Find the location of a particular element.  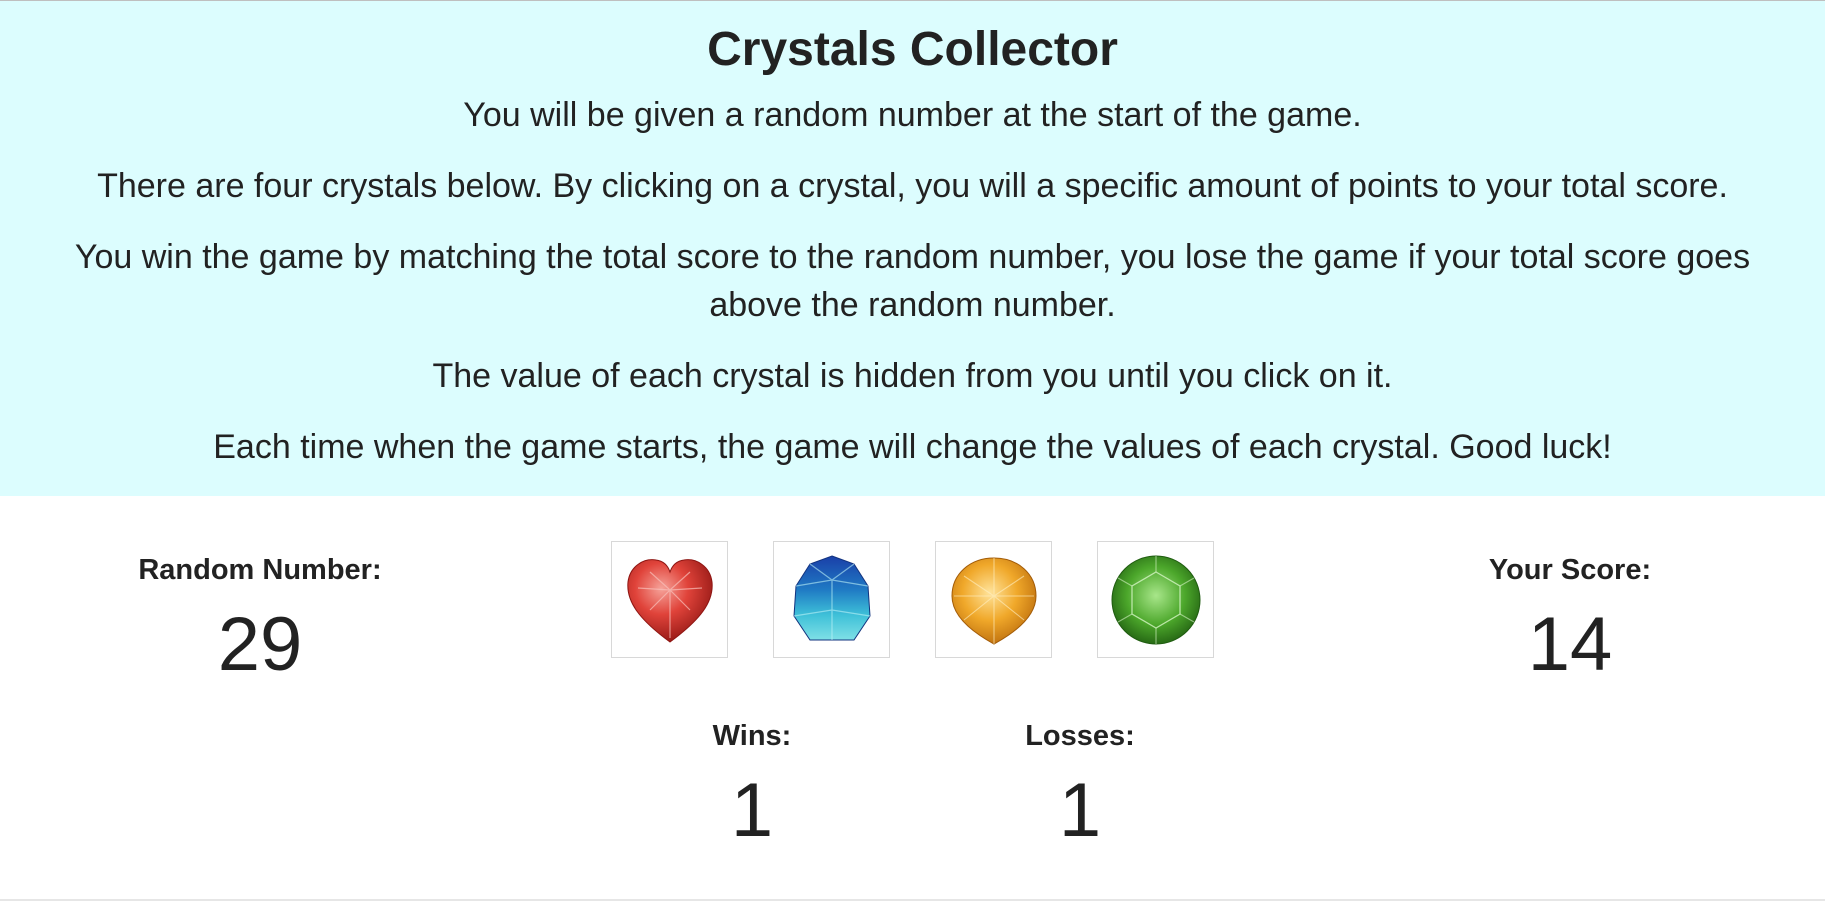

red-heart-crystal-icon is located at coordinates (669, 600).